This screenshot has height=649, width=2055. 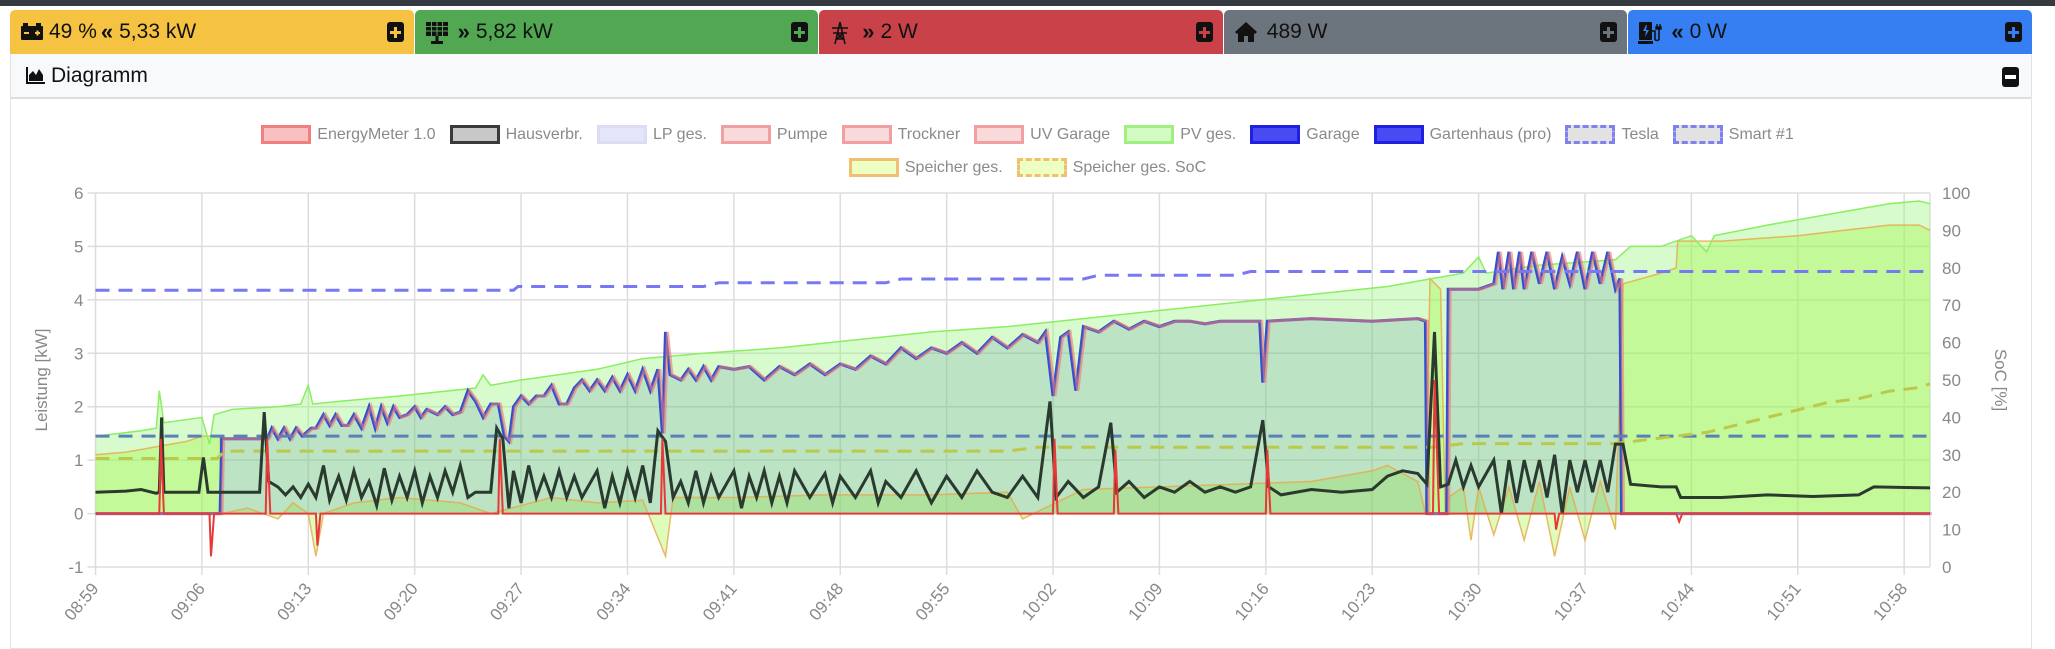 I want to click on y-left-axis-title: Leistung [kW], so click(x=41, y=380).